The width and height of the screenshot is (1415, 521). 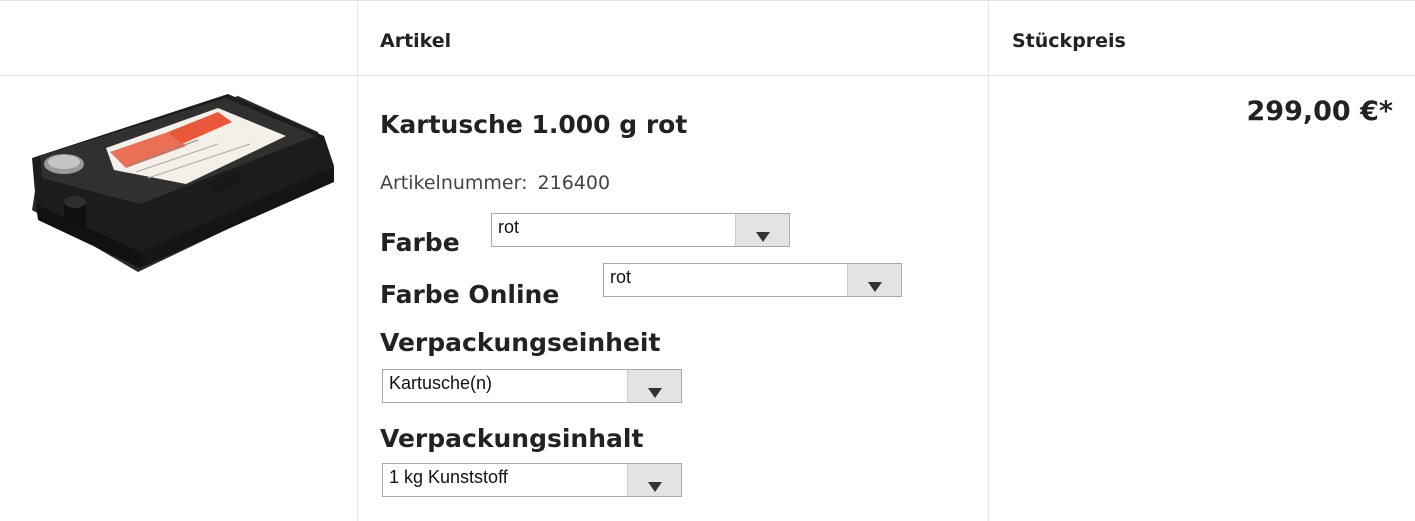 I want to click on table-border-top, so click(x=707, y=0).